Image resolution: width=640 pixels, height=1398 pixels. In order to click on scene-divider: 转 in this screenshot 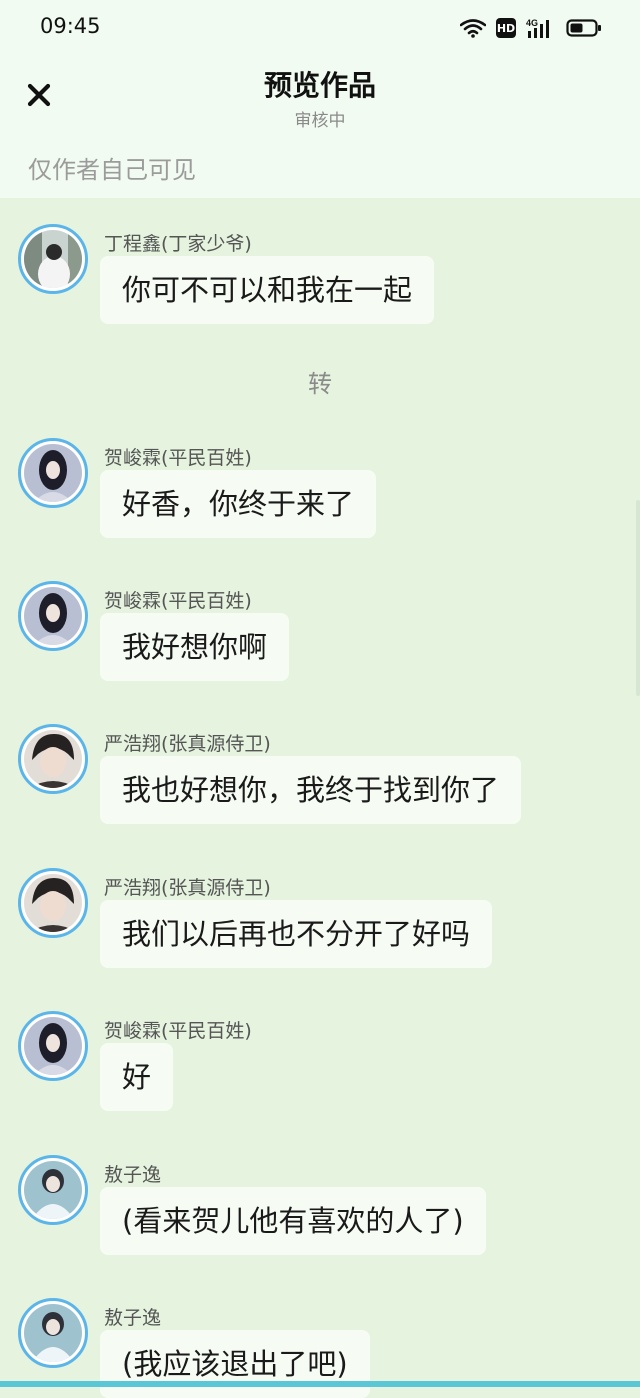, I will do `click(320, 384)`.